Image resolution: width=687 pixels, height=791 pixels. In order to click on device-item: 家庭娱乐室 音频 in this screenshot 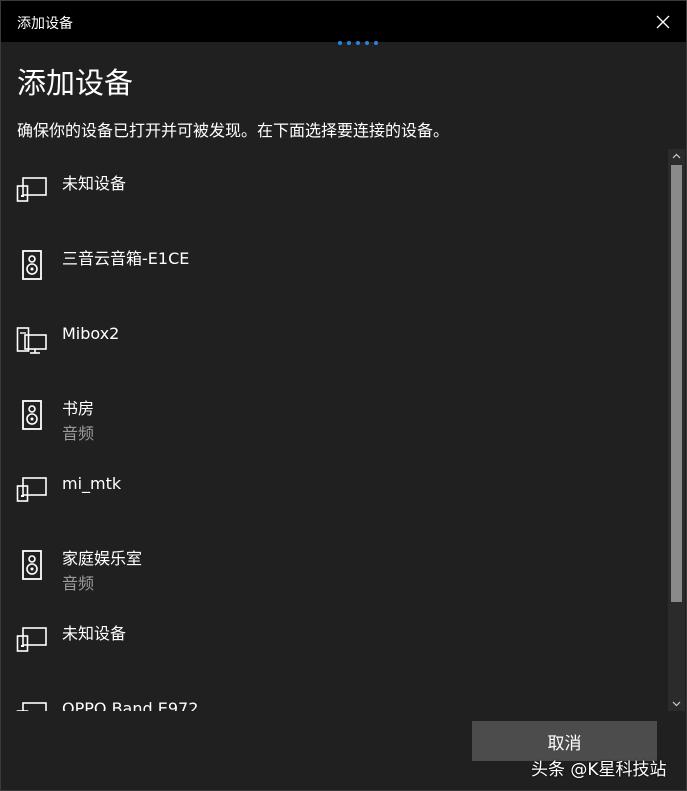, I will do `click(333, 563)`.